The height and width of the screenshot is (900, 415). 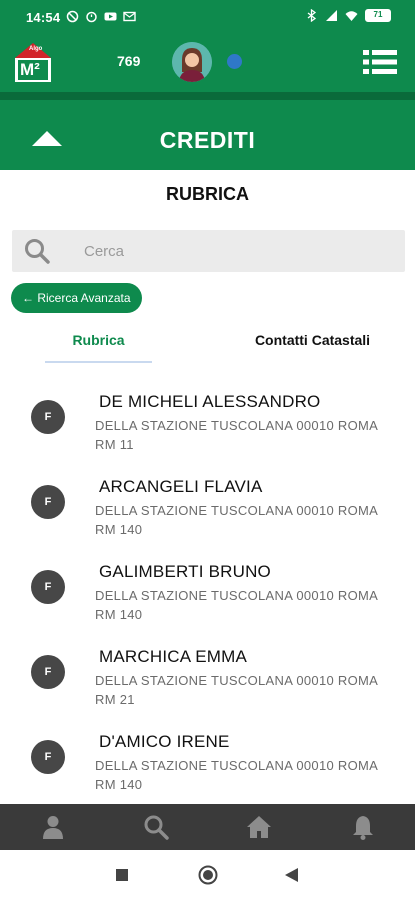 I want to click on battery-indicator: 71, so click(x=378, y=15).